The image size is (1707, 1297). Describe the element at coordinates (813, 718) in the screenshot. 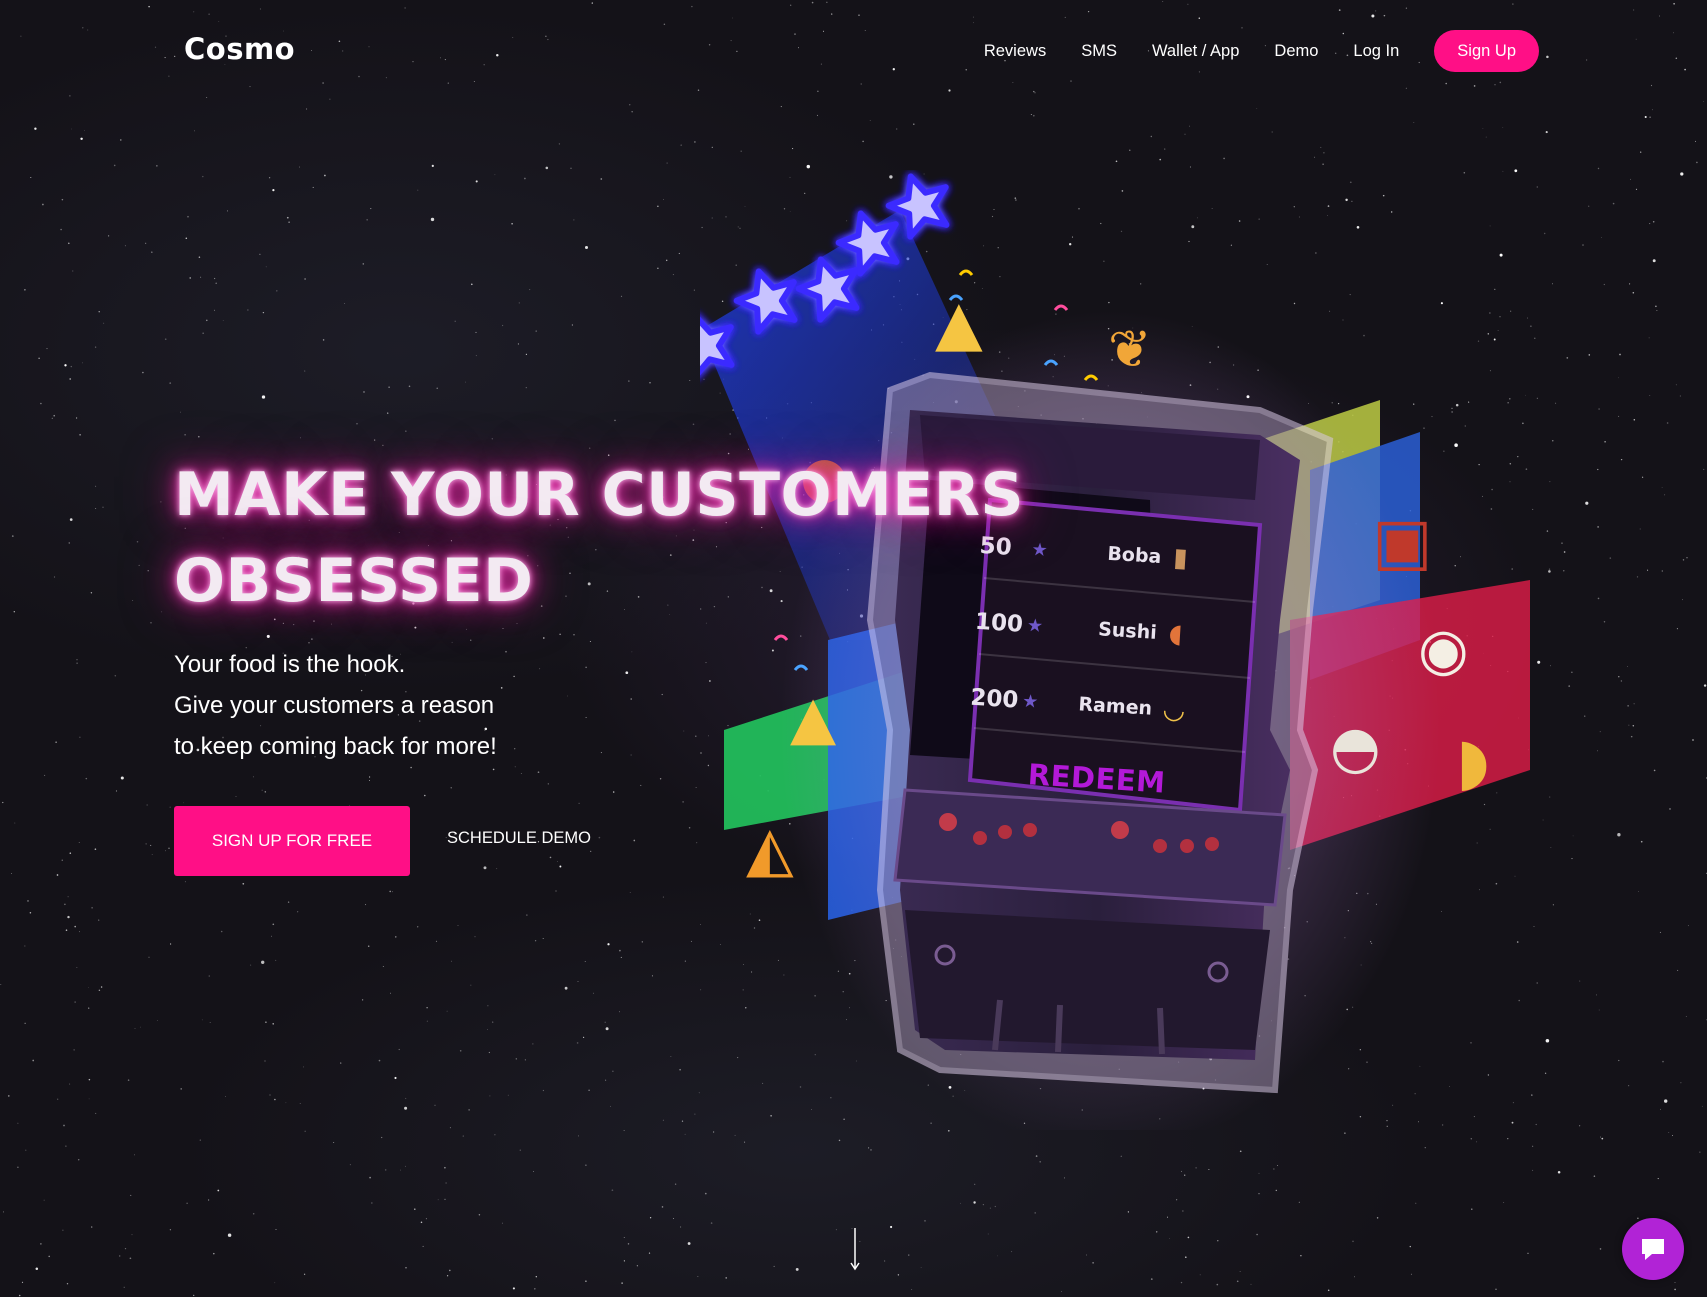

I see `party-popper-icon: ▲` at that location.